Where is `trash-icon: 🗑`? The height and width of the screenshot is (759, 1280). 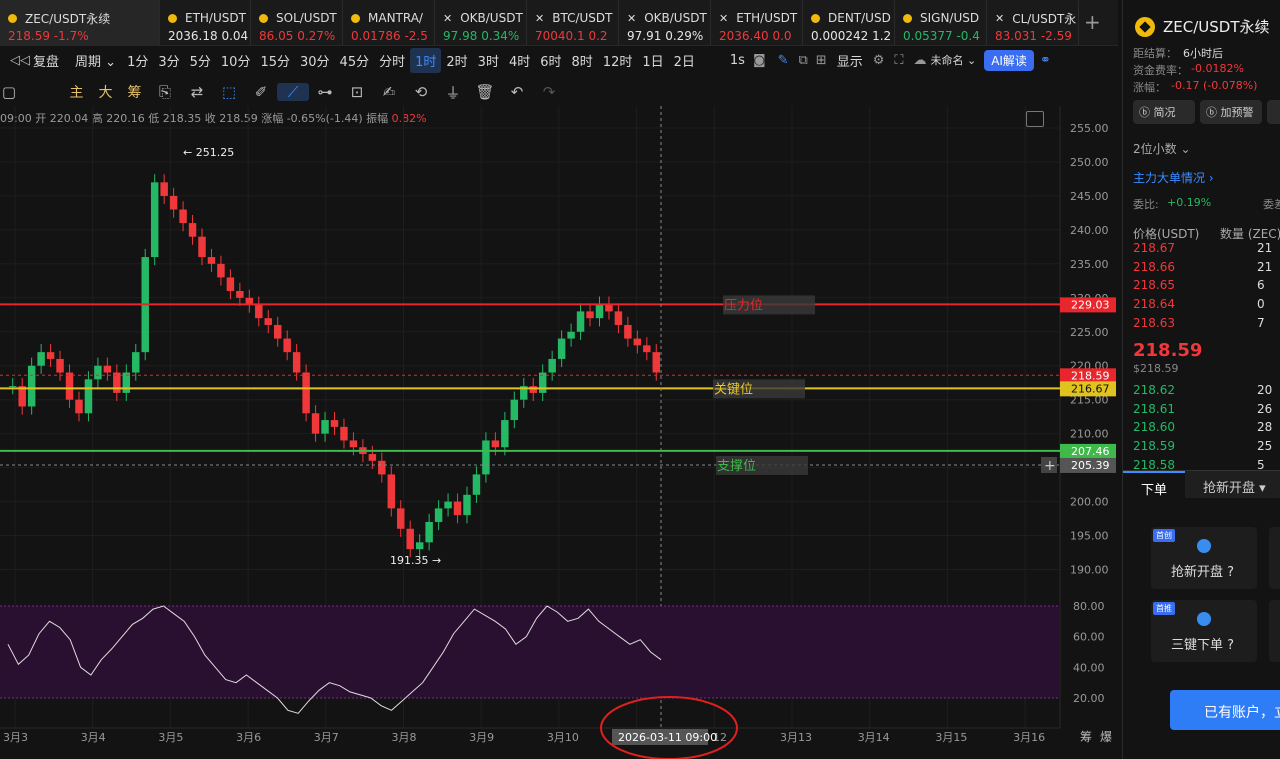
trash-icon: 🗑 is located at coordinates (485, 92).